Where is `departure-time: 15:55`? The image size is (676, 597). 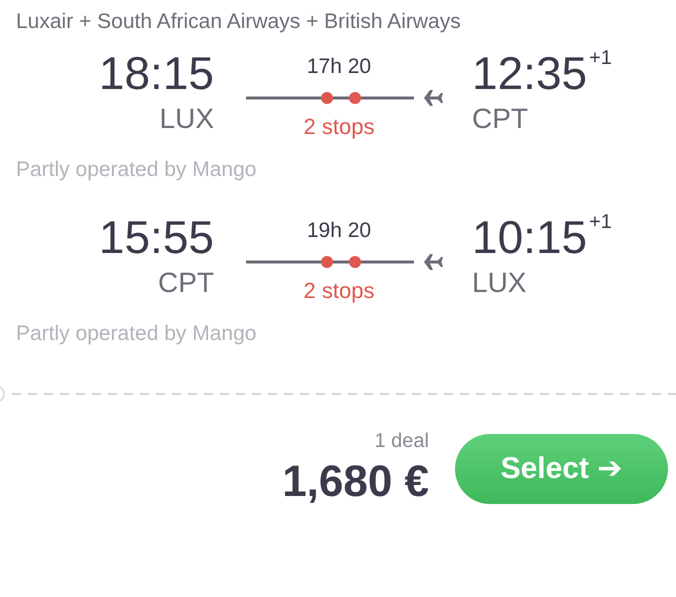 departure-time: 15:55 is located at coordinates (156, 237).